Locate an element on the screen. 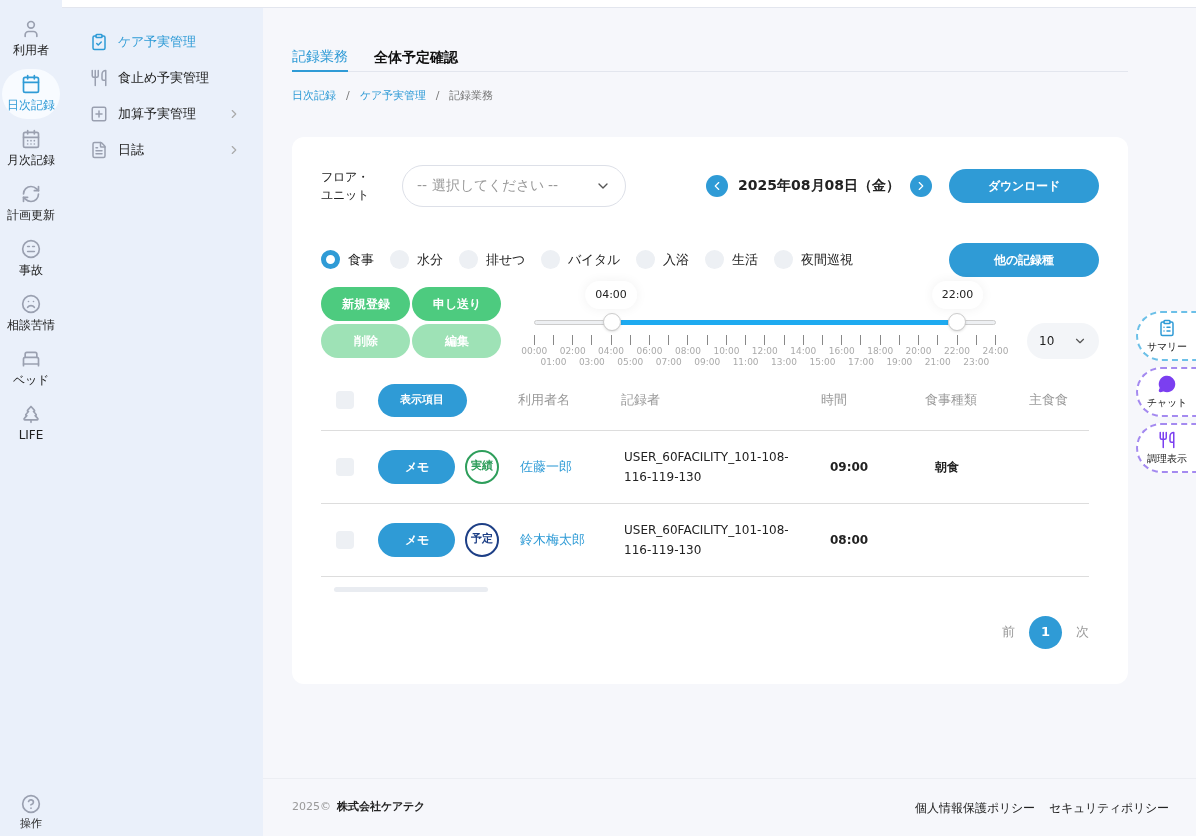  policy-link: セキュリティポリシー is located at coordinates (1109, 807).